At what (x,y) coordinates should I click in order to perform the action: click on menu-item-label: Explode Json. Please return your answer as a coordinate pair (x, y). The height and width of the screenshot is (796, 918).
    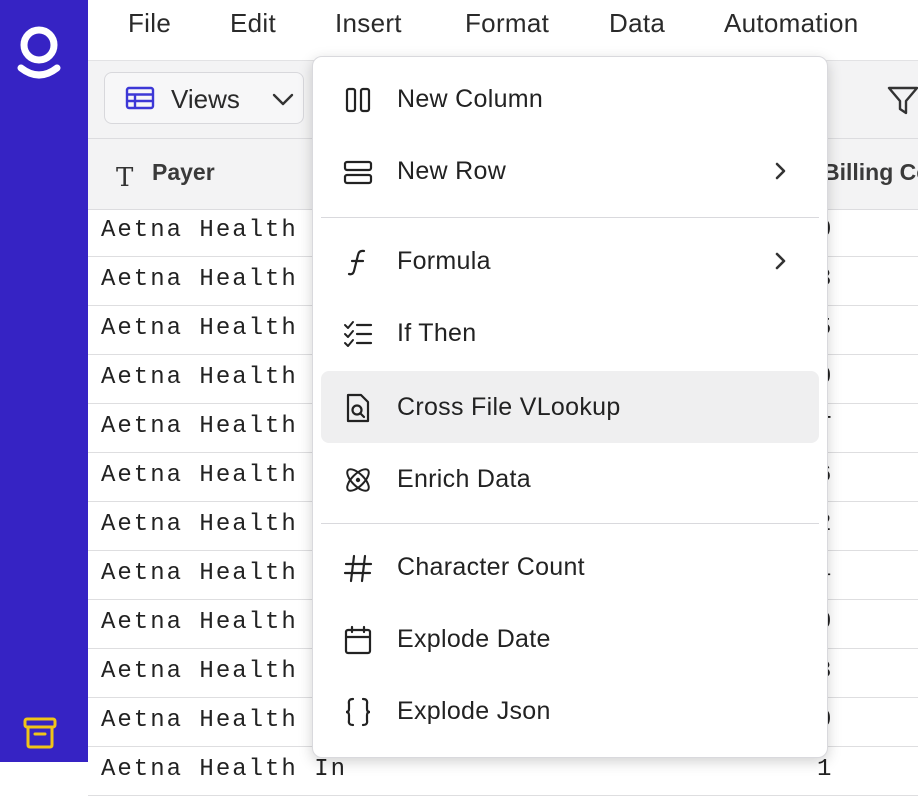
    Looking at the image, I should click on (474, 711).